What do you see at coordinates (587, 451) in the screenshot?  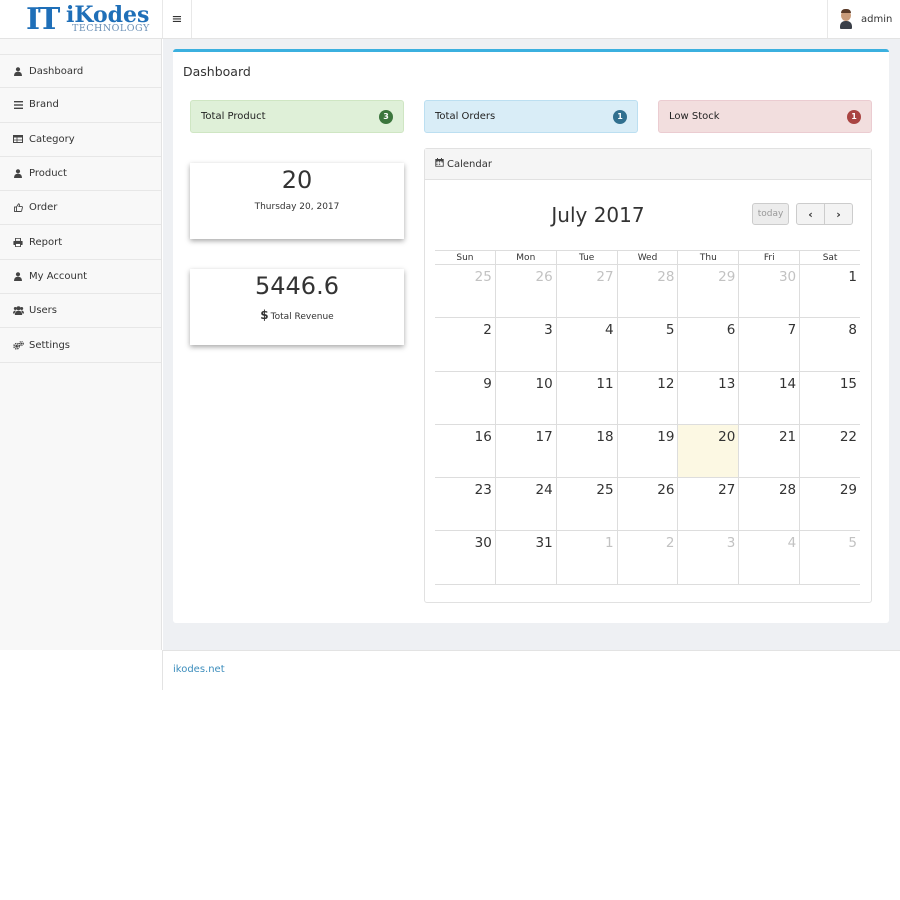 I see `calendar-day-cell: 18` at bounding box center [587, 451].